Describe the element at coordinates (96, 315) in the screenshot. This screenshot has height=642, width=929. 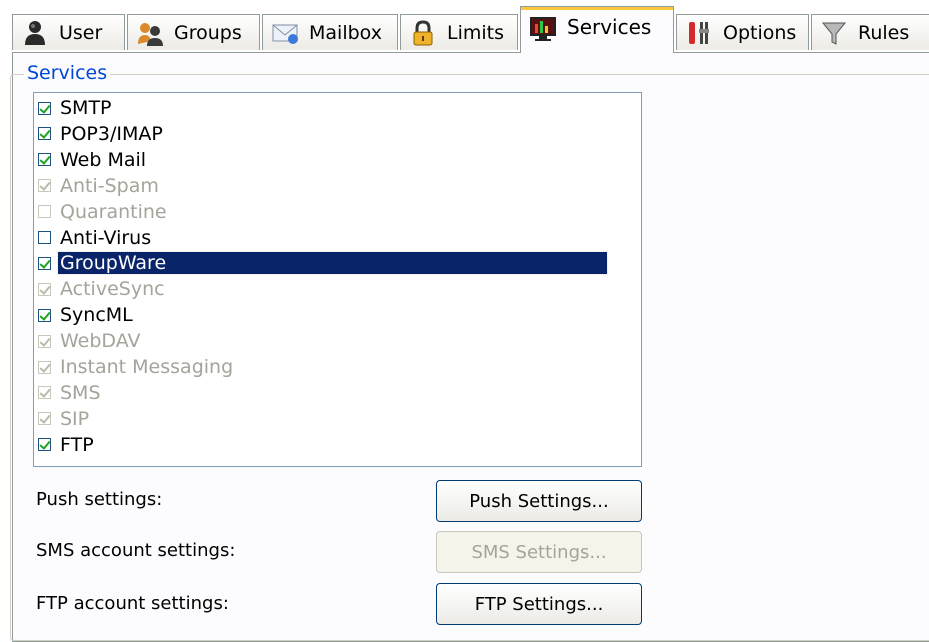
I see `service-label: SyncML` at that location.